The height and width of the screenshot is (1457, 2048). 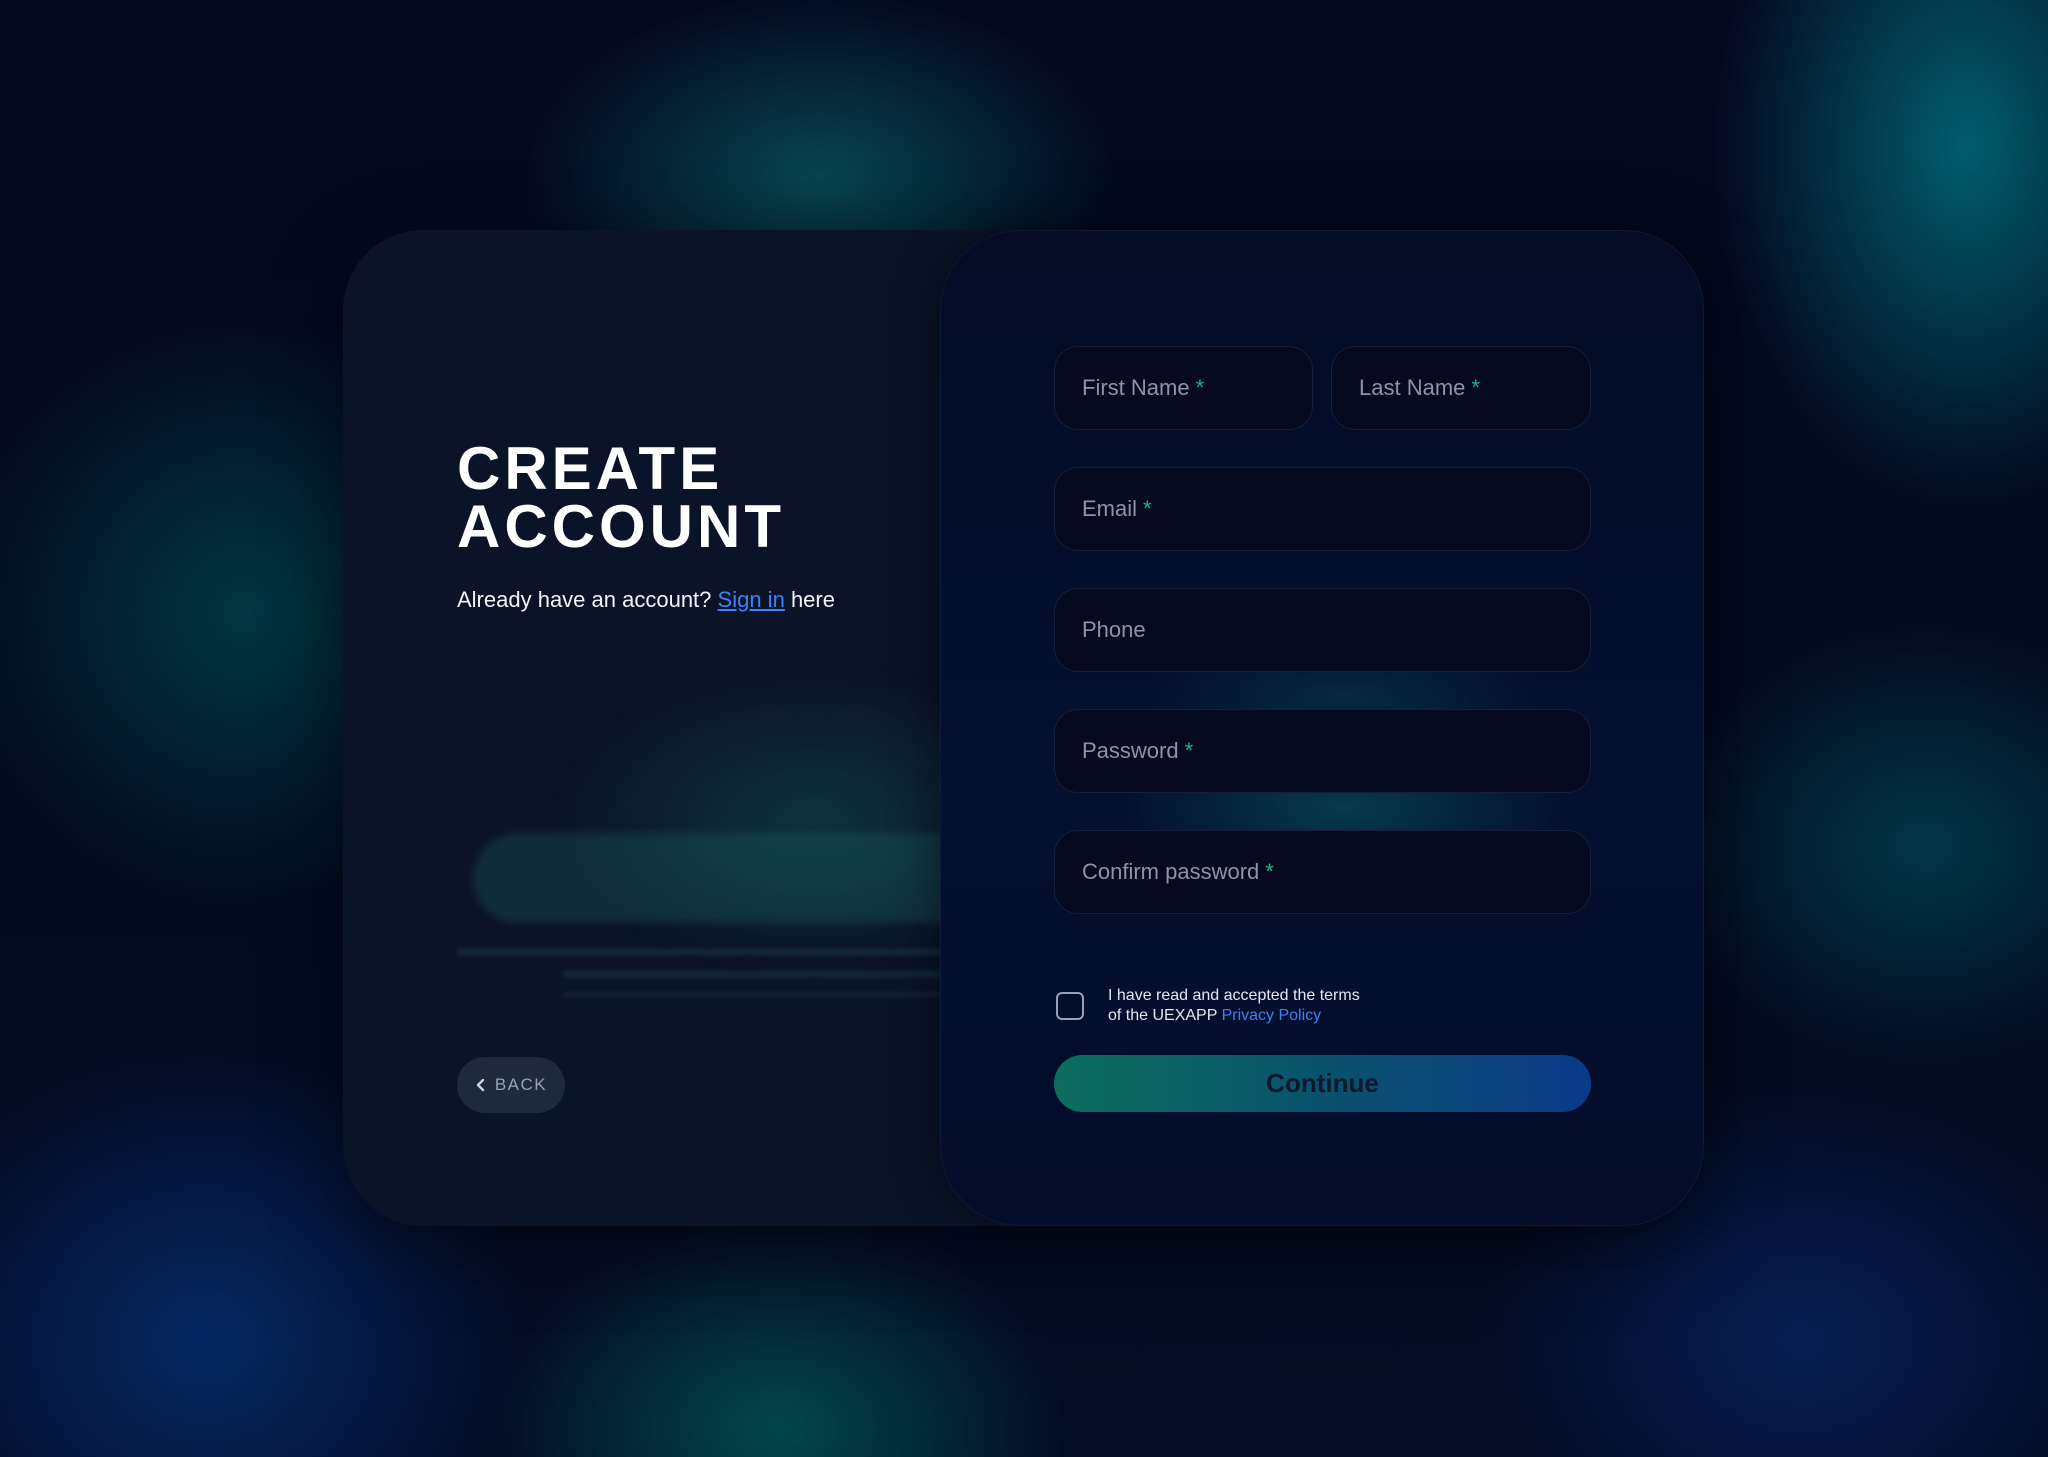 I want to click on confirm-password-placeholder: Confirm password, so click(x=1171, y=871).